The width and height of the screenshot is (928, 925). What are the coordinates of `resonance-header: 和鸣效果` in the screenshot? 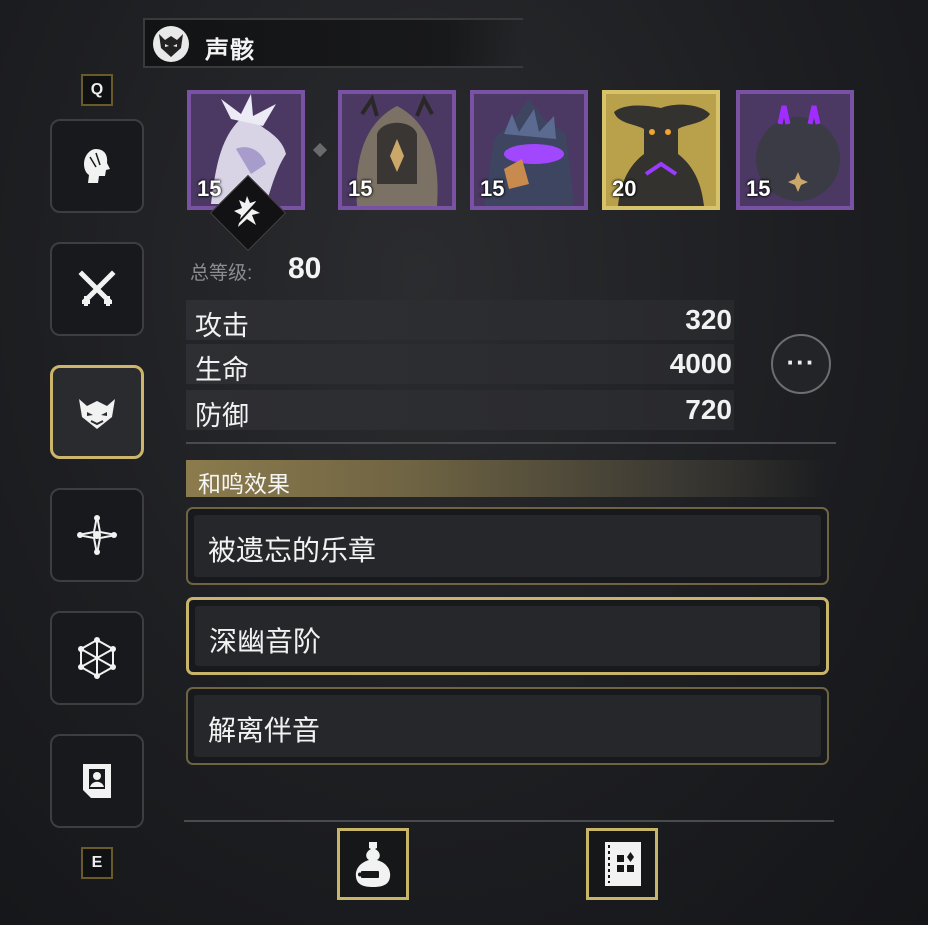 It's located at (506, 478).